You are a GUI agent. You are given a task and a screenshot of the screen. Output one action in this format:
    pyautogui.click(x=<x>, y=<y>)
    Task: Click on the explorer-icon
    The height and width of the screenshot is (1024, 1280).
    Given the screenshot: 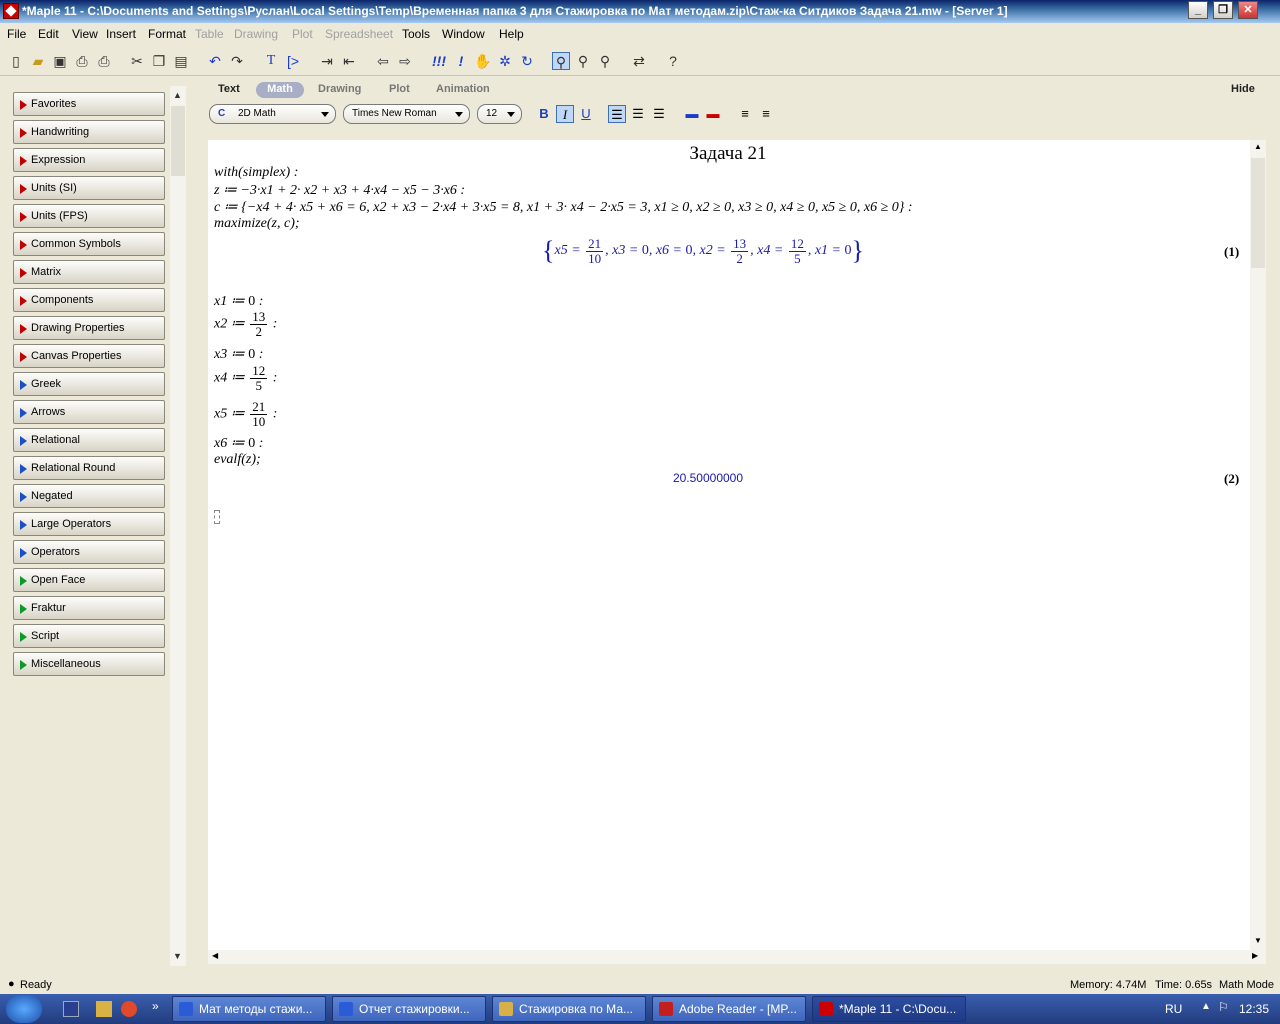 What is the action you would take?
    pyautogui.click(x=104, y=1009)
    